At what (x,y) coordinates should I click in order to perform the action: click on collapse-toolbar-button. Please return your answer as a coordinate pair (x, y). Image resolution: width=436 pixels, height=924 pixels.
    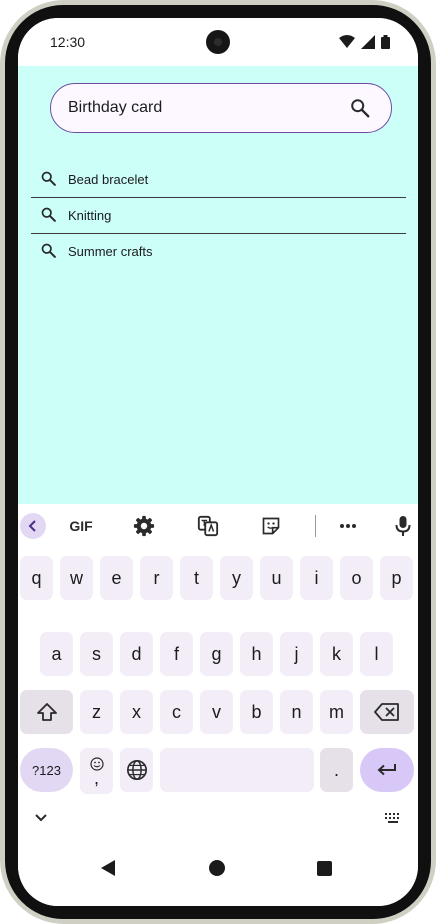
    Looking at the image, I should click on (33, 526).